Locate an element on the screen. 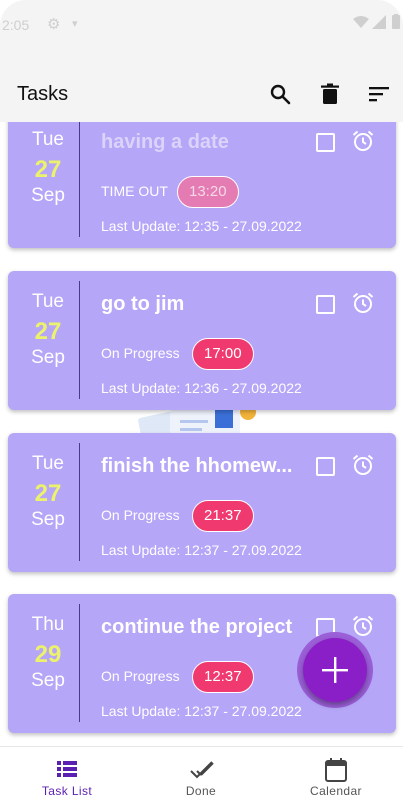 This screenshot has height=805, width=403. task-status: TIME OUT is located at coordinates (134, 191).